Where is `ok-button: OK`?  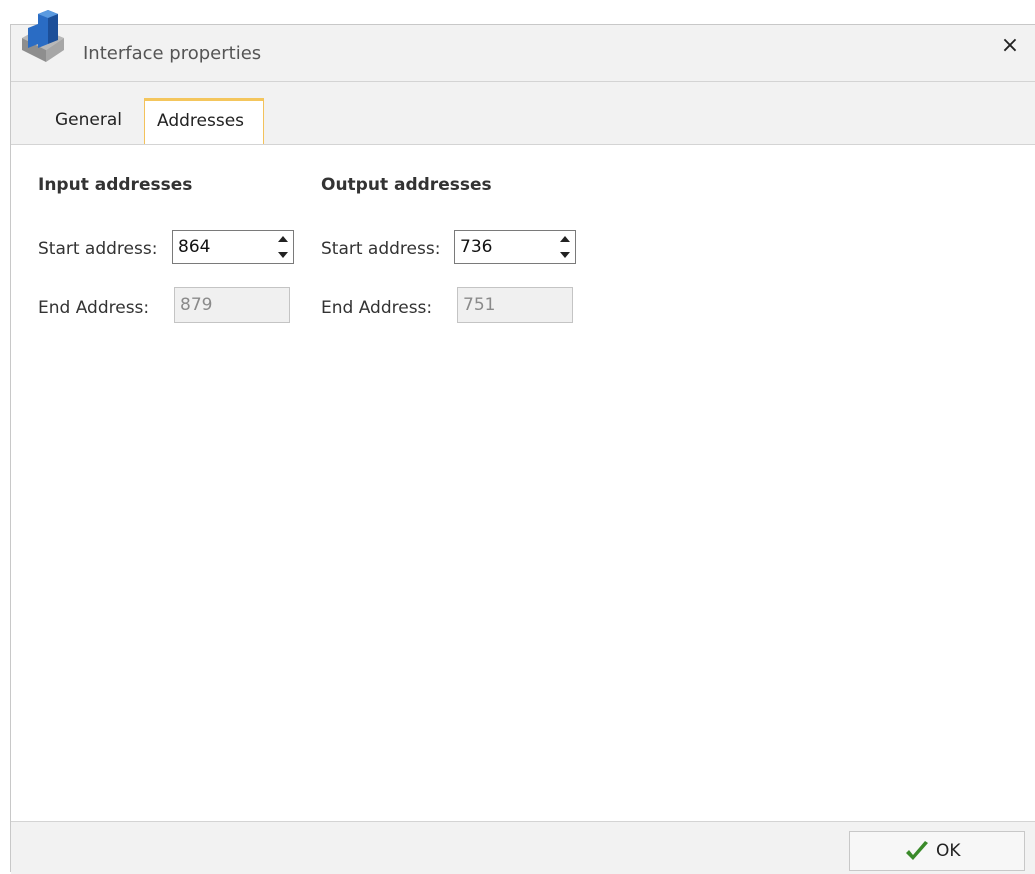 ok-button: OK is located at coordinates (937, 851).